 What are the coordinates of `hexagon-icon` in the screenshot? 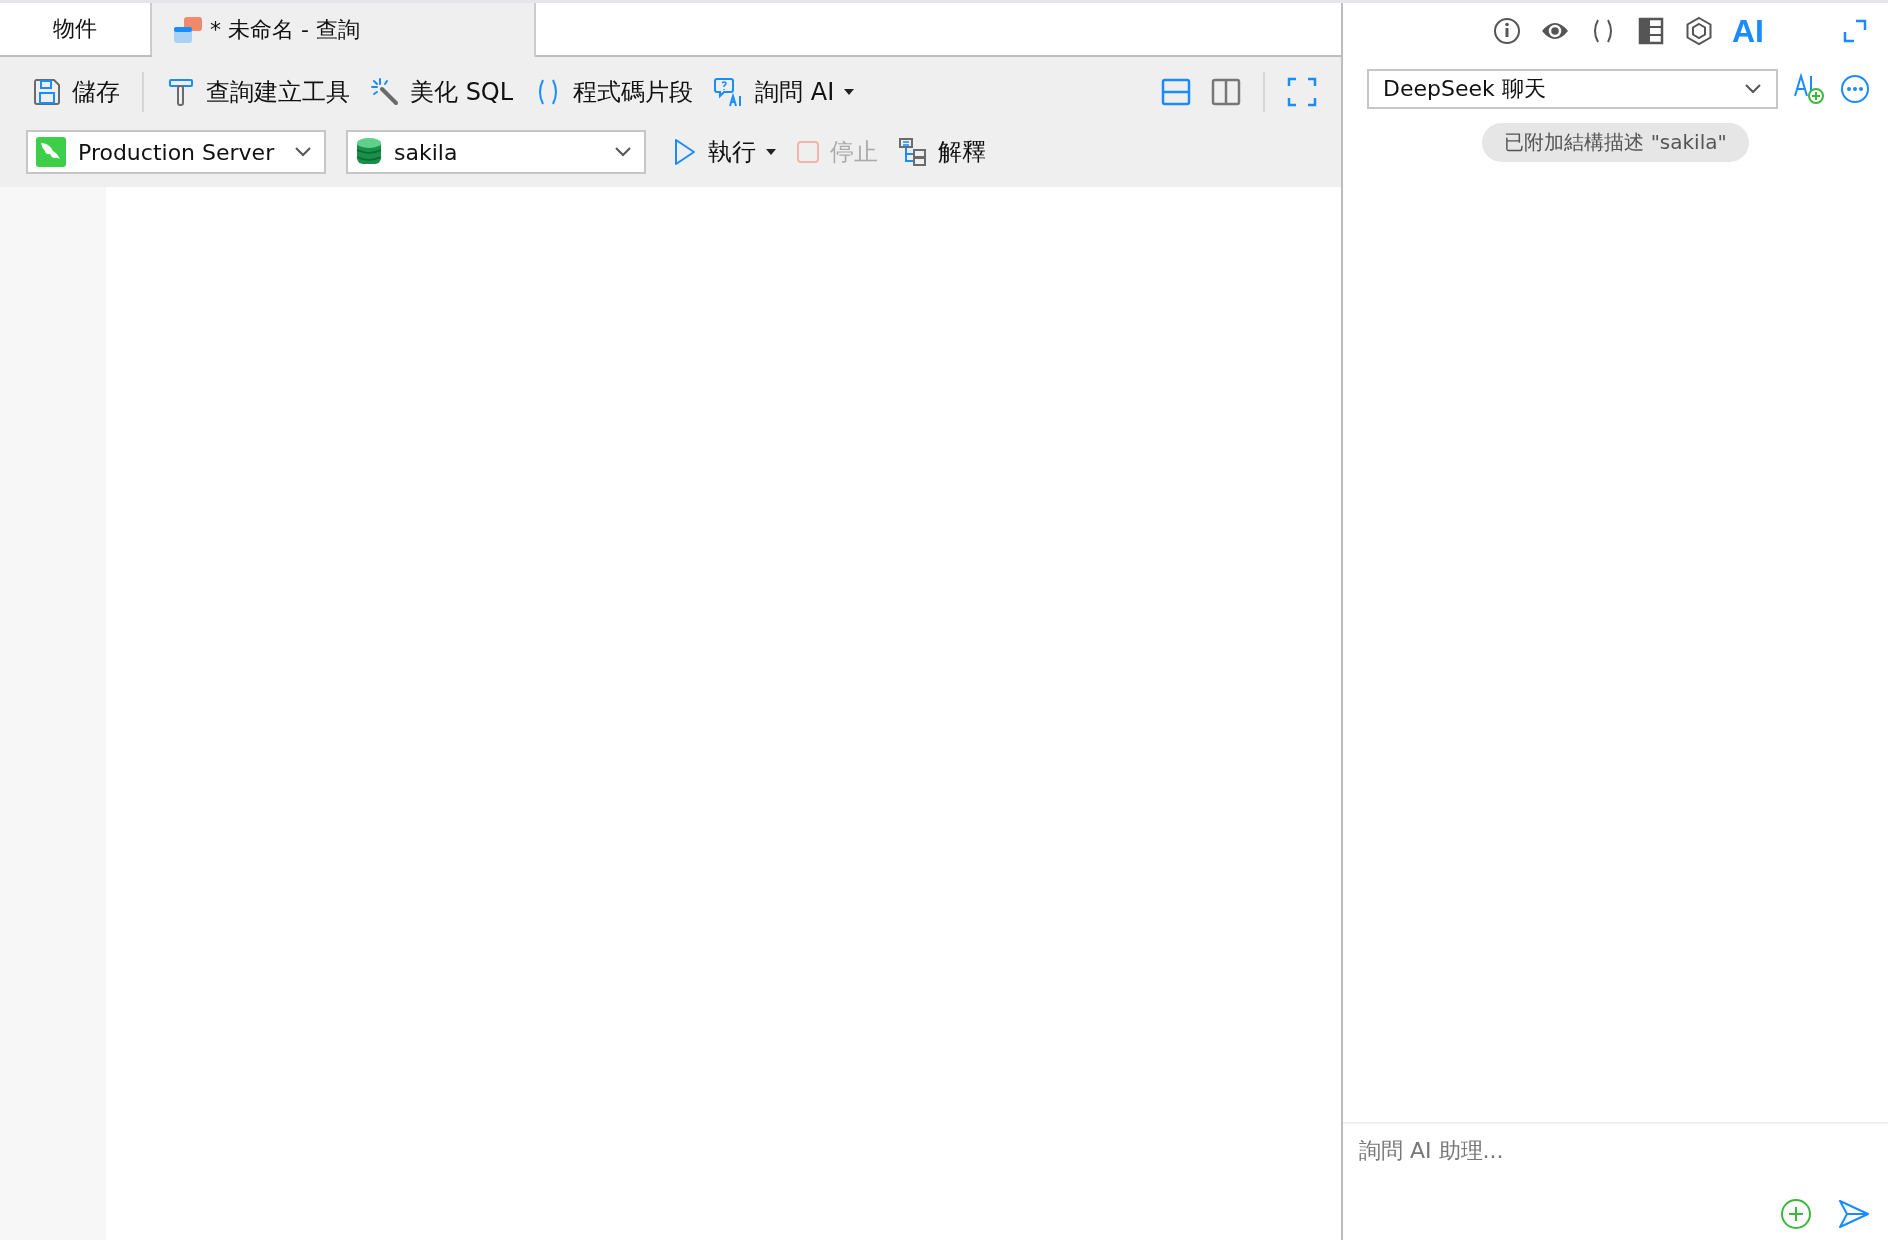 It's located at (1699, 31).